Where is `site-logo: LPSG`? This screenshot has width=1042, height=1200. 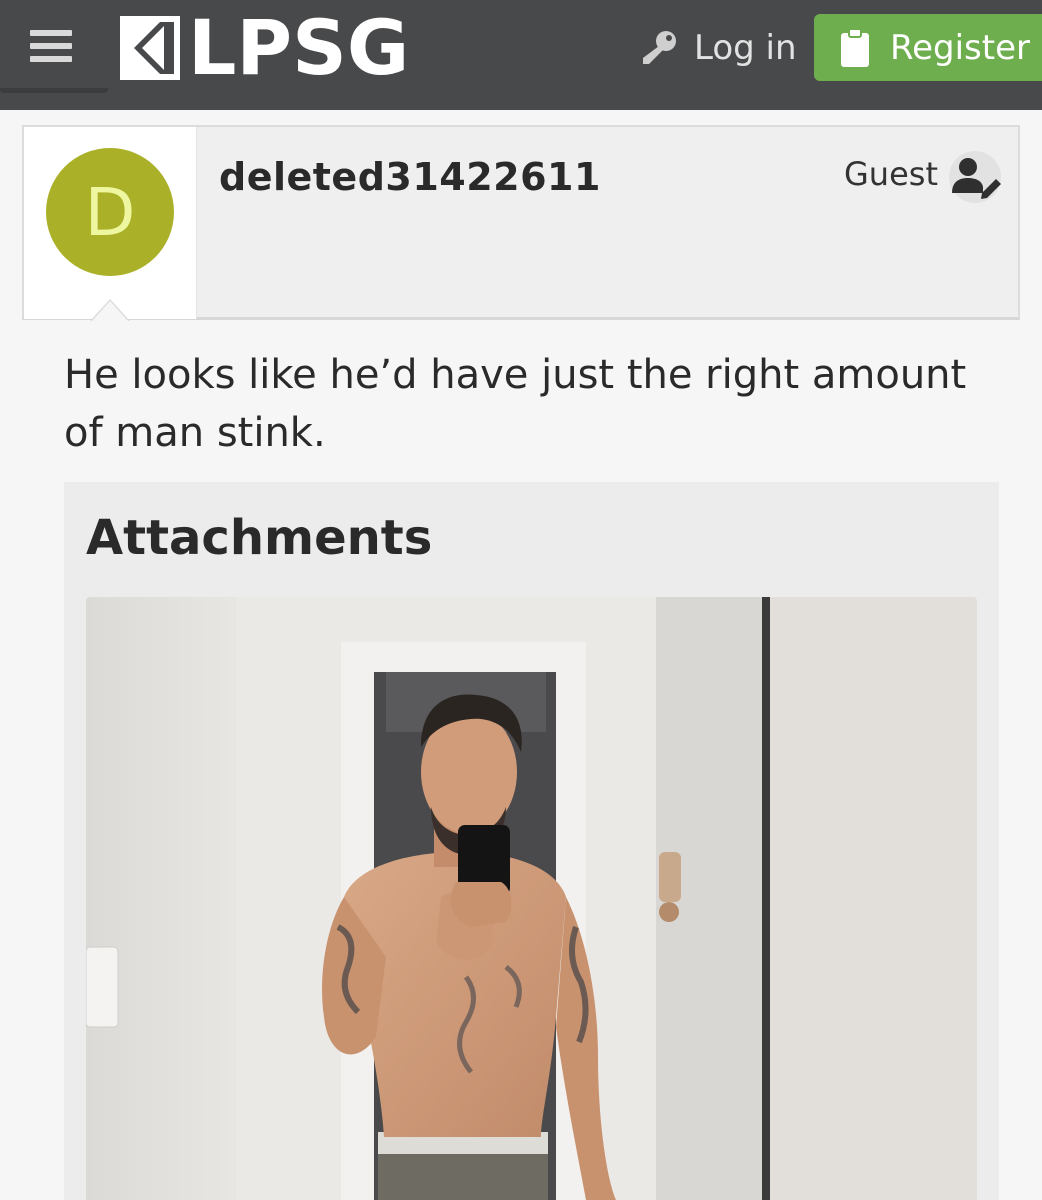
site-logo: LPSG is located at coordinates (265, 47).